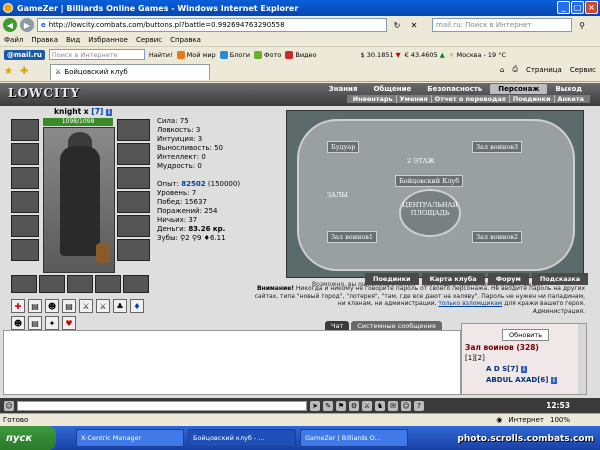  What do you see at coordinates (392, 89) in the screenshot?
I see `nav-communication: Общение` at bounding box center [392, 89].